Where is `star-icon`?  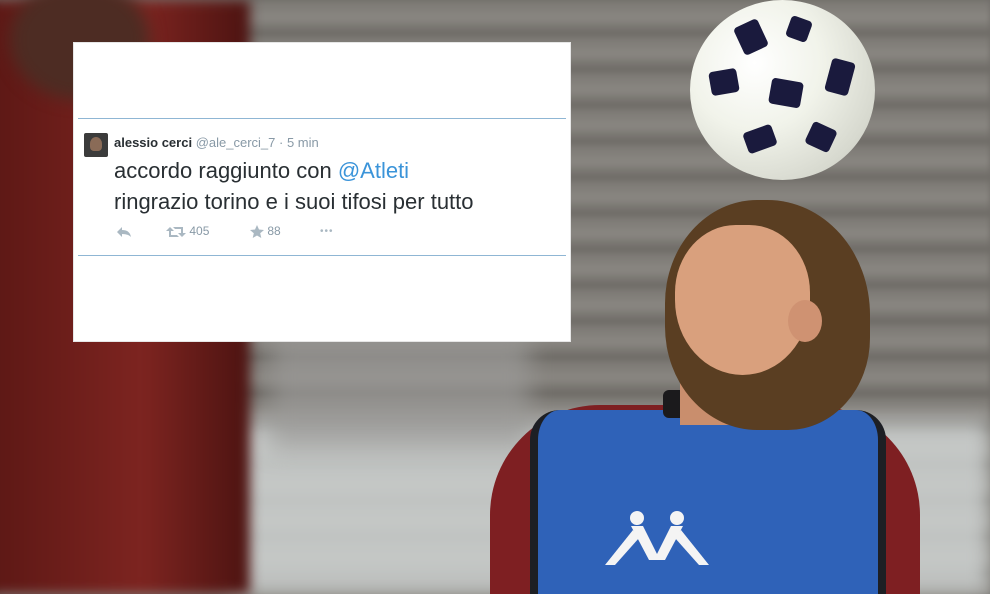 star-icon is located at coordinates (257, 232).